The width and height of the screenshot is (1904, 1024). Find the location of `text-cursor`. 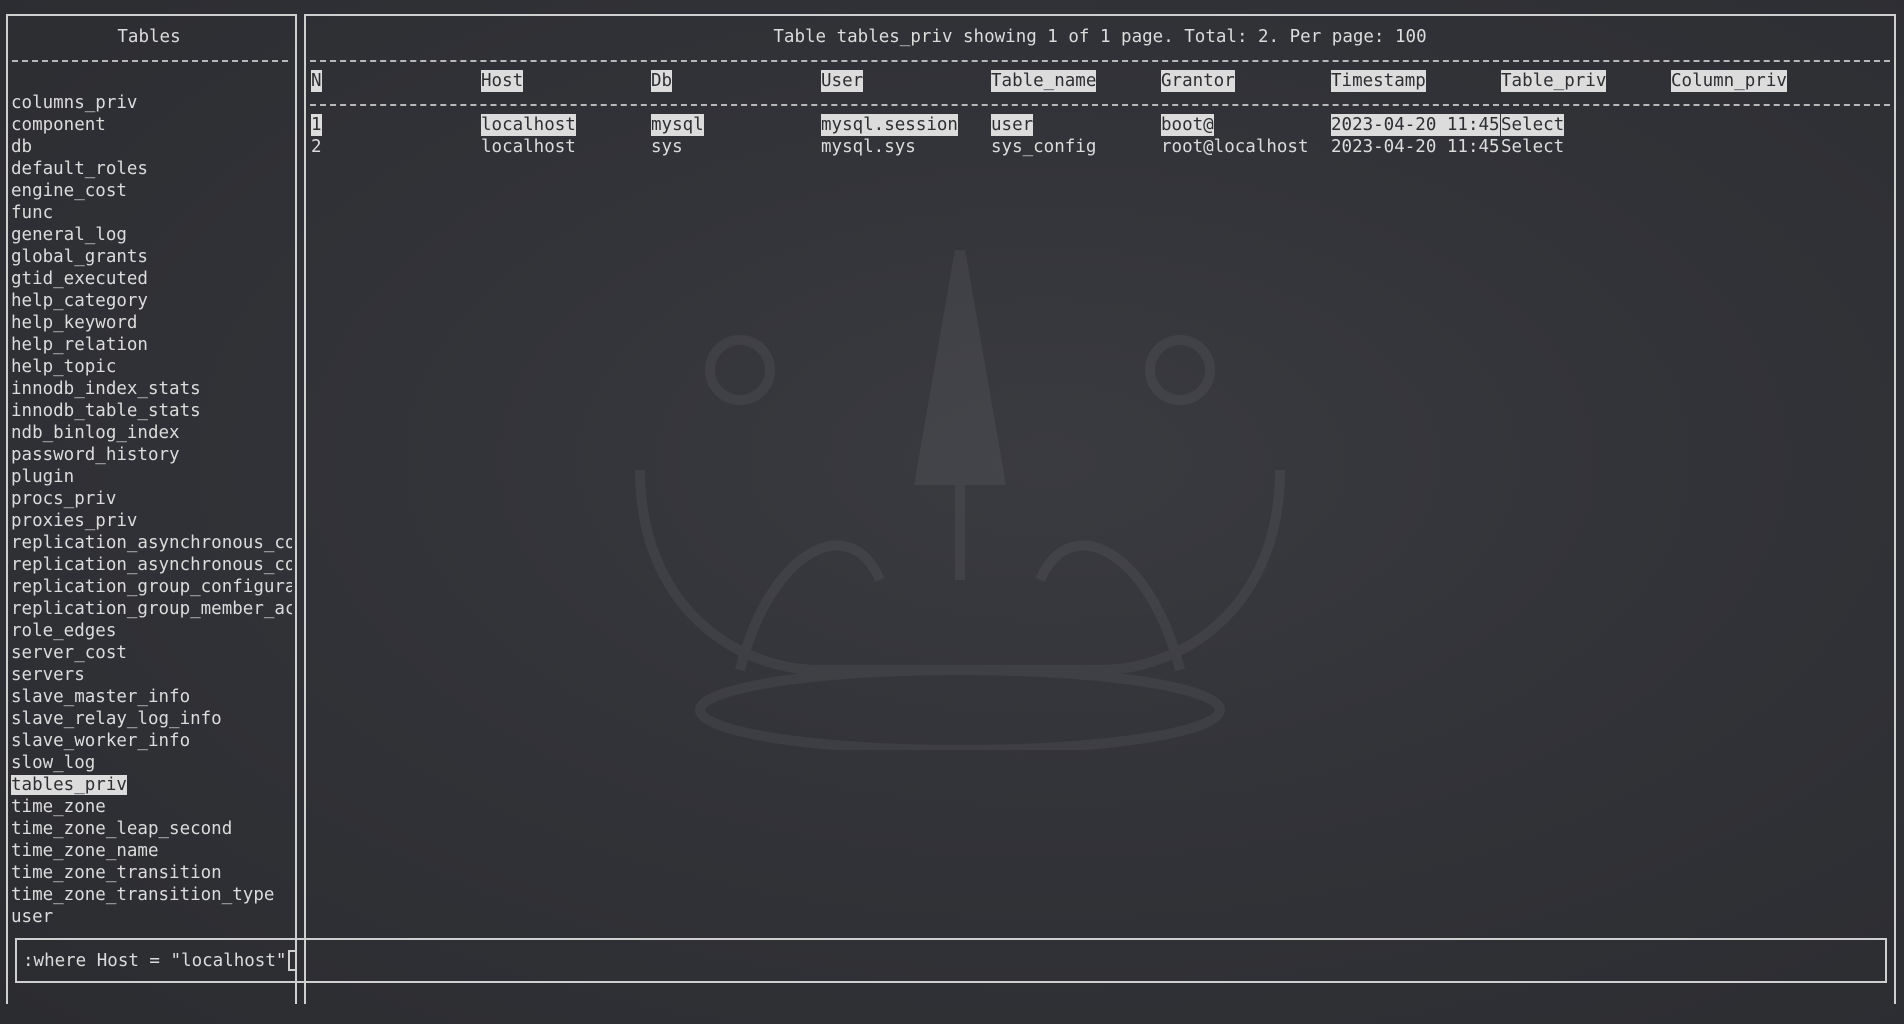

text-cursor is located at coordinates (293, 960).